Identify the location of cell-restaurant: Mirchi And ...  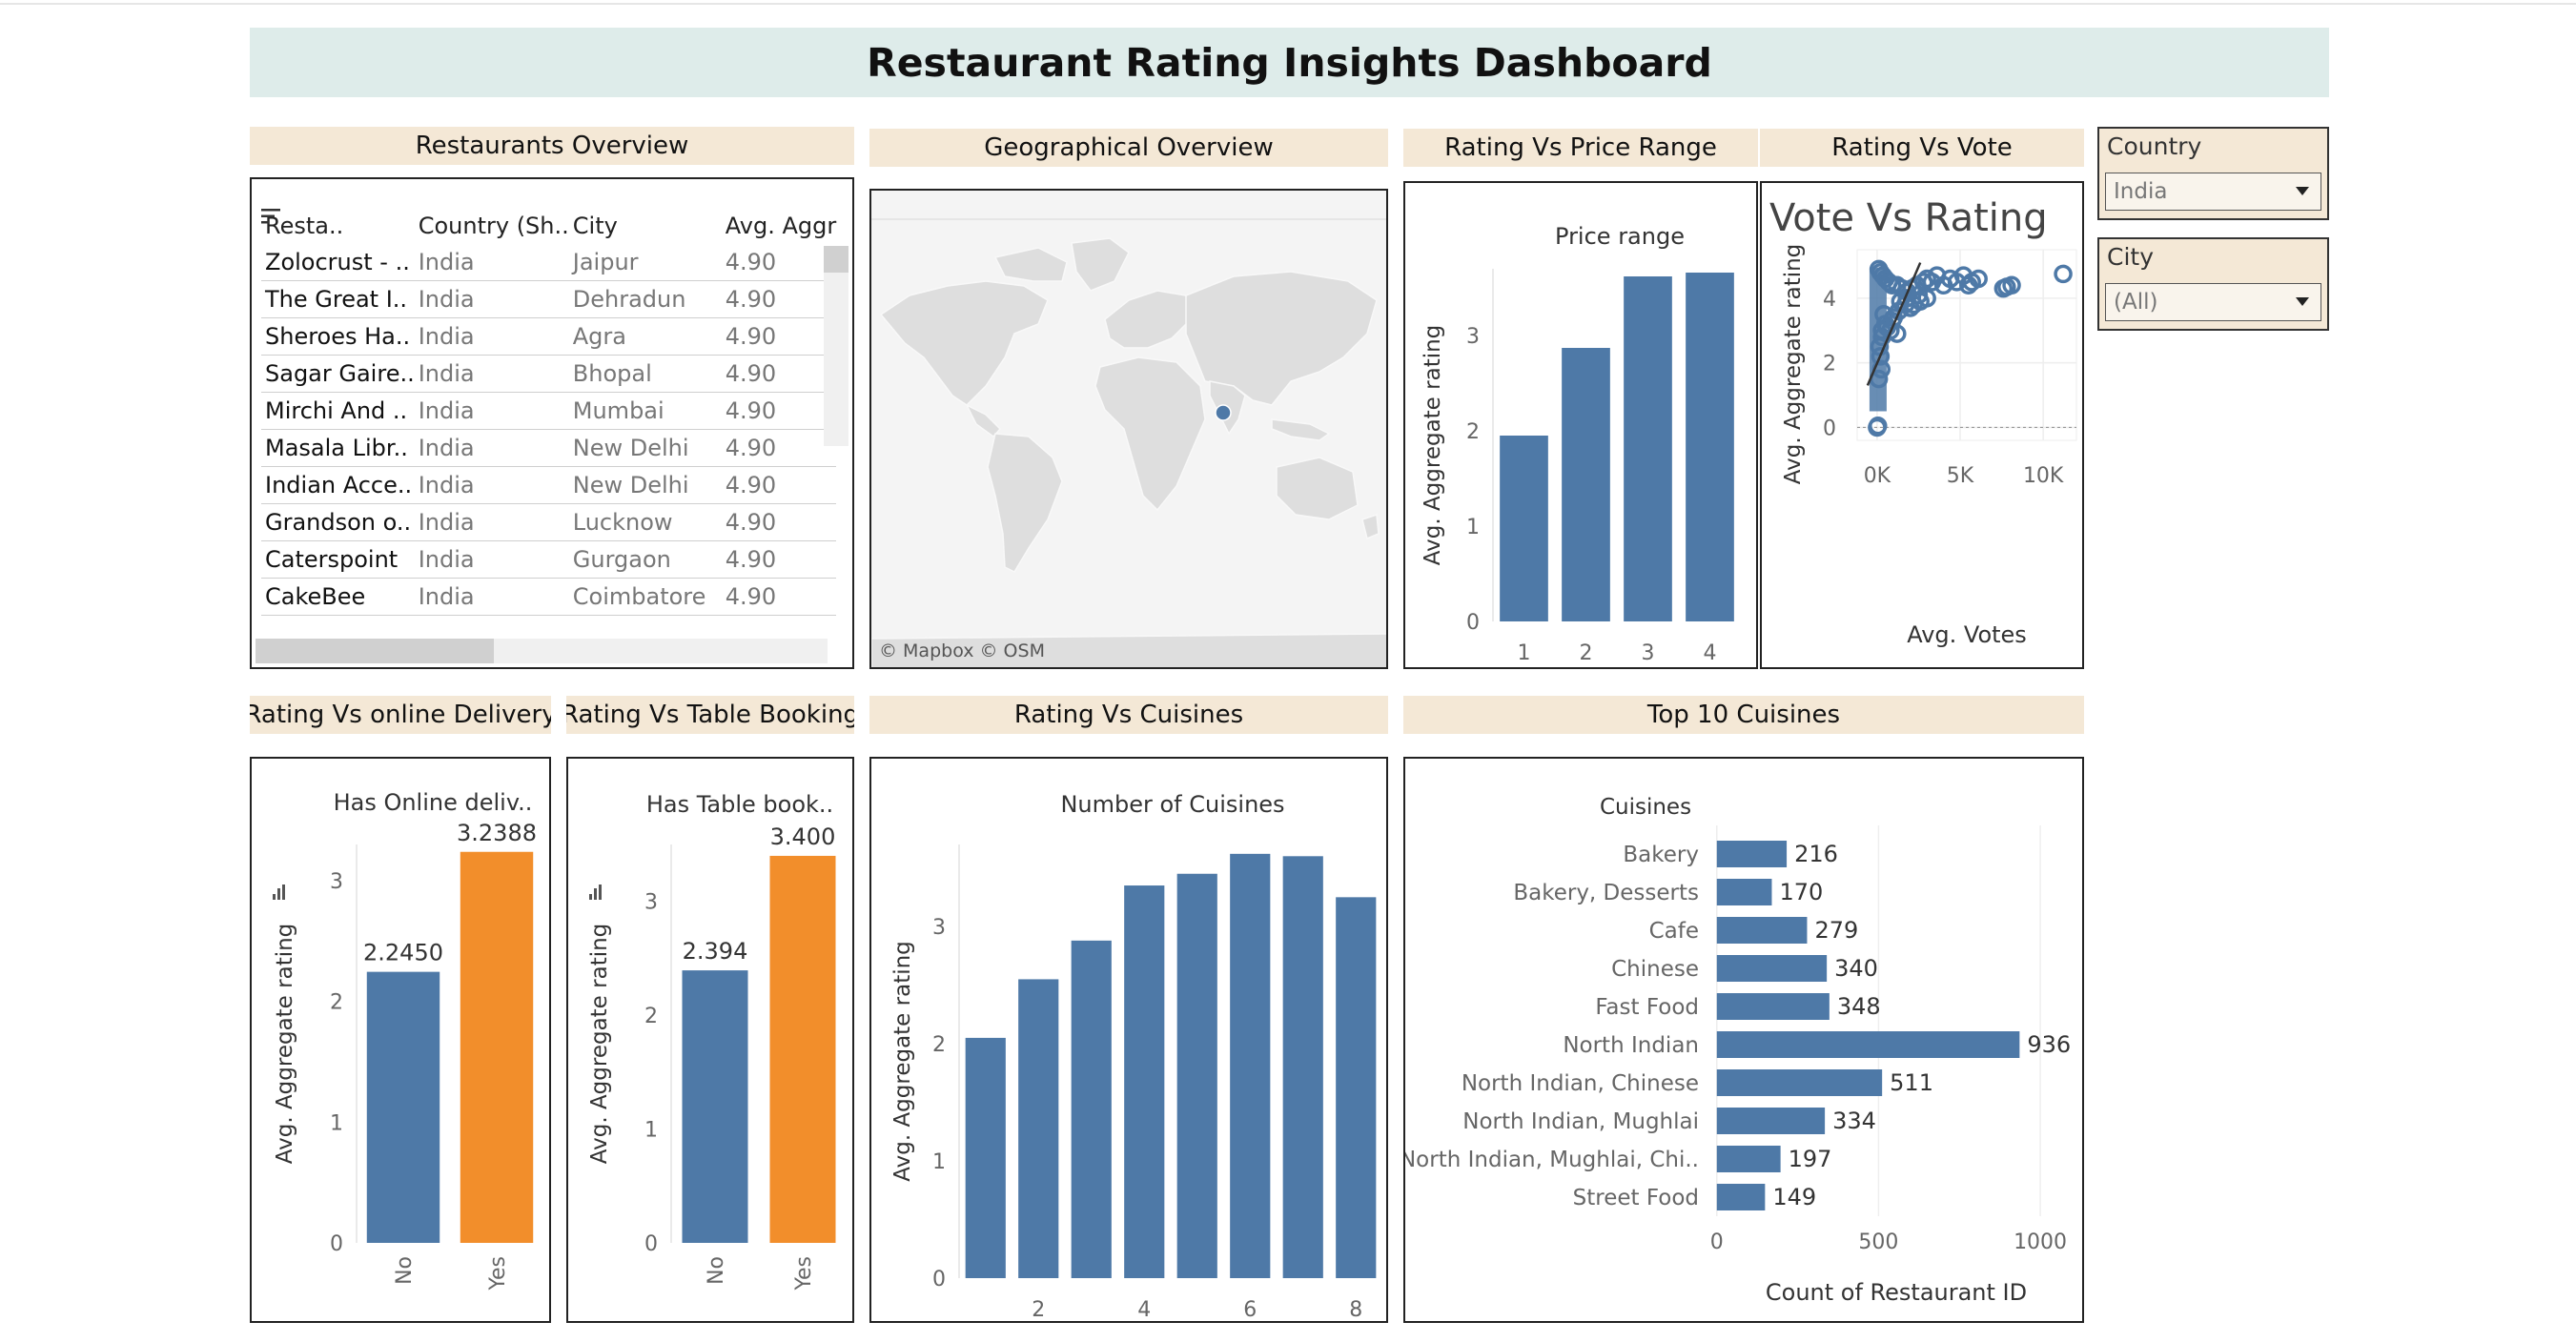
(338, 411).